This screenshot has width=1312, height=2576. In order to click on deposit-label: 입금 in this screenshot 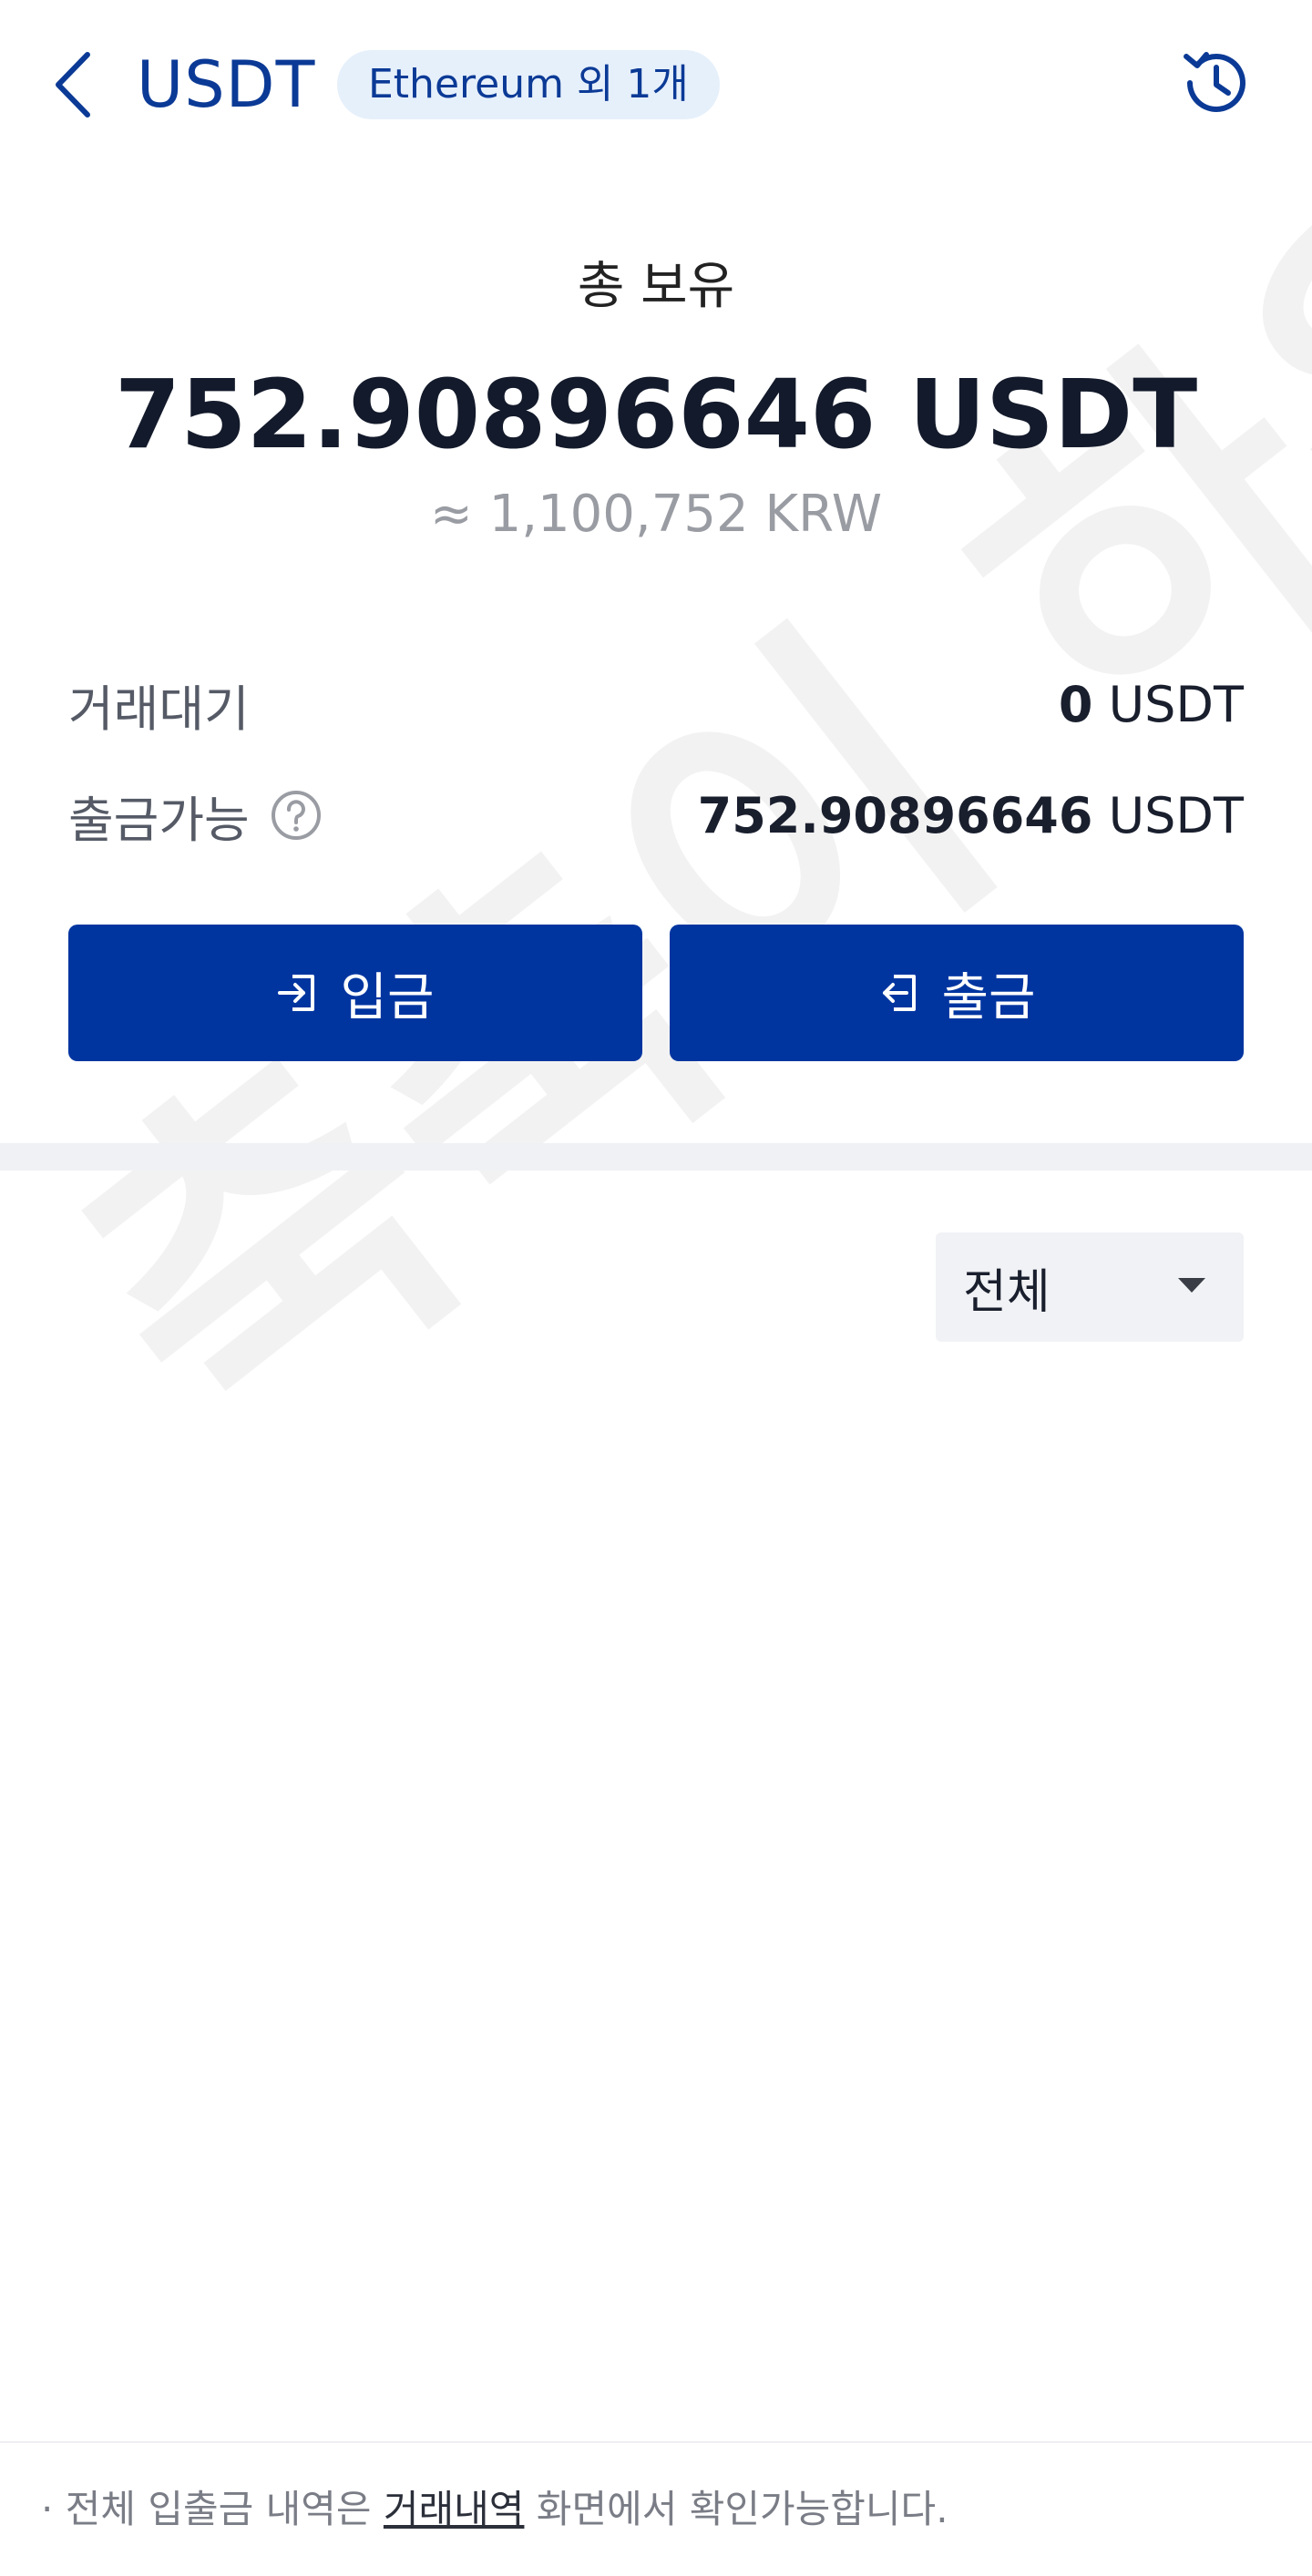, I will do `click(387, 997)`.